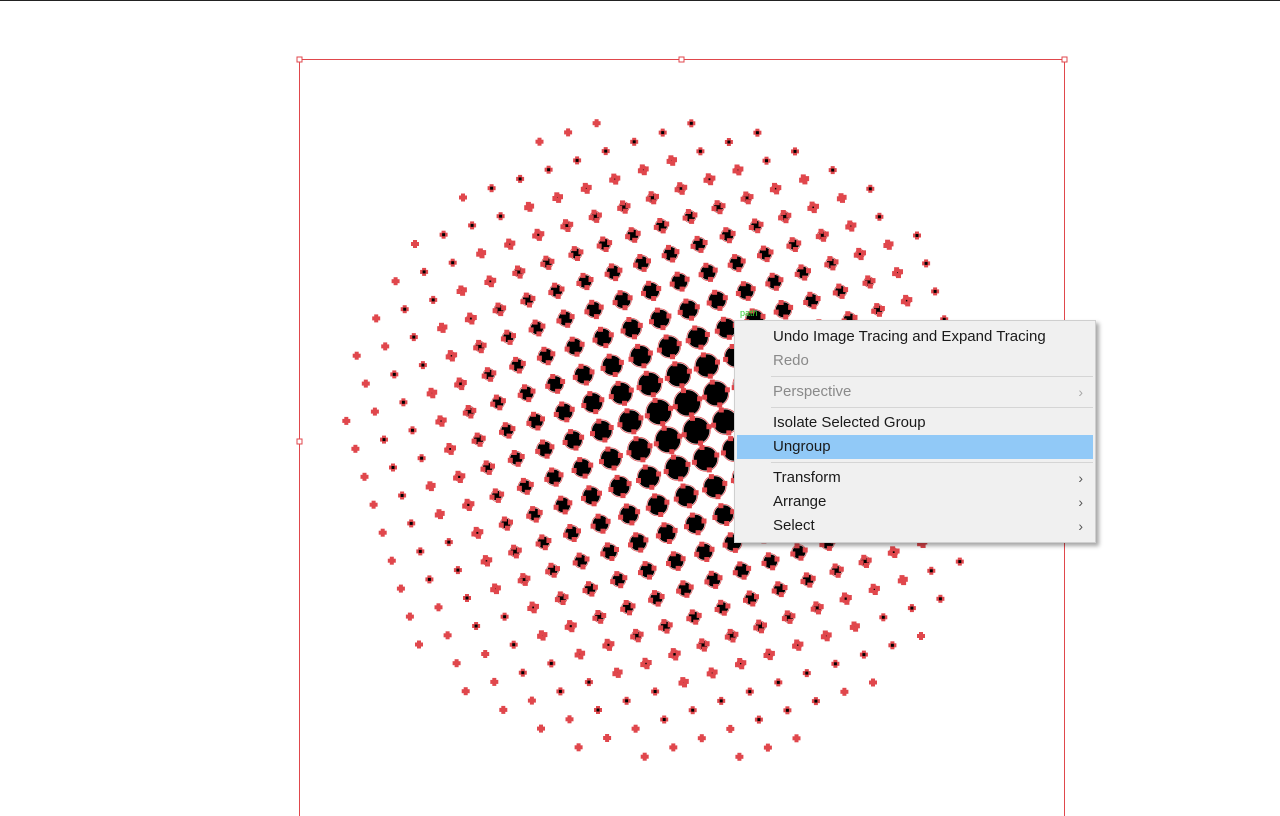 The height and width of the screenshot is (816, 1280). Describe the element at coordinates (1080, 478) in the screenshot. I see `chevron-right-icon: ›` at that location.